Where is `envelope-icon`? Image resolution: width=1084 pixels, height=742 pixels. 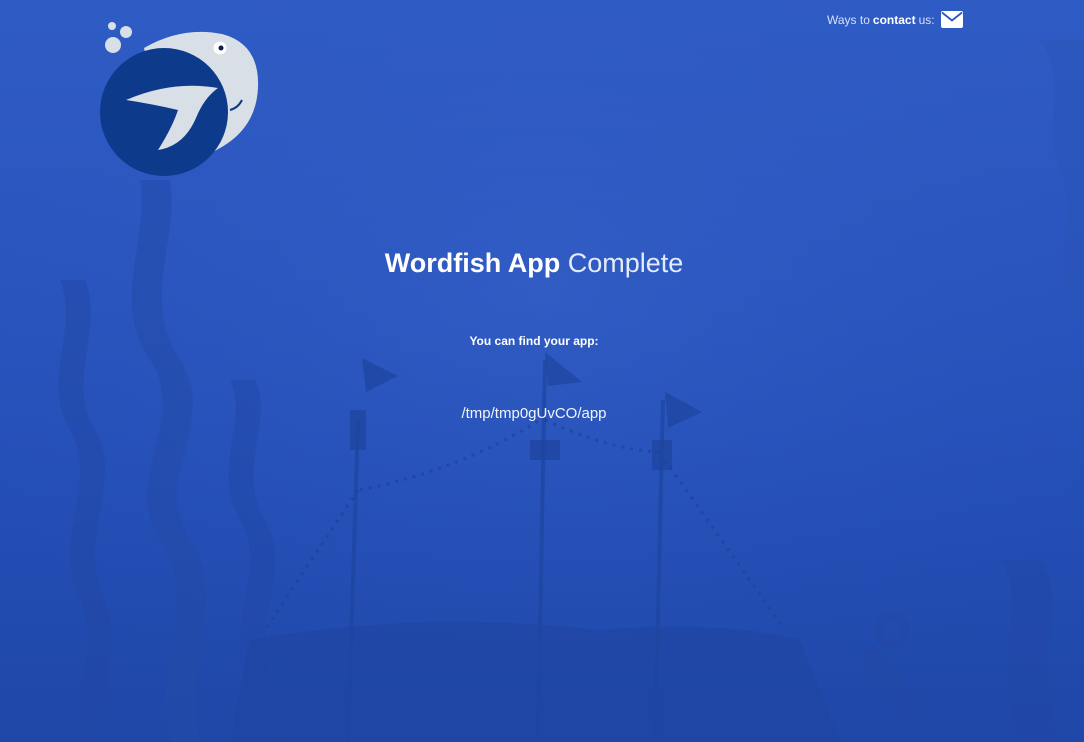 envelope-icon is located at coordinates (951, 19).